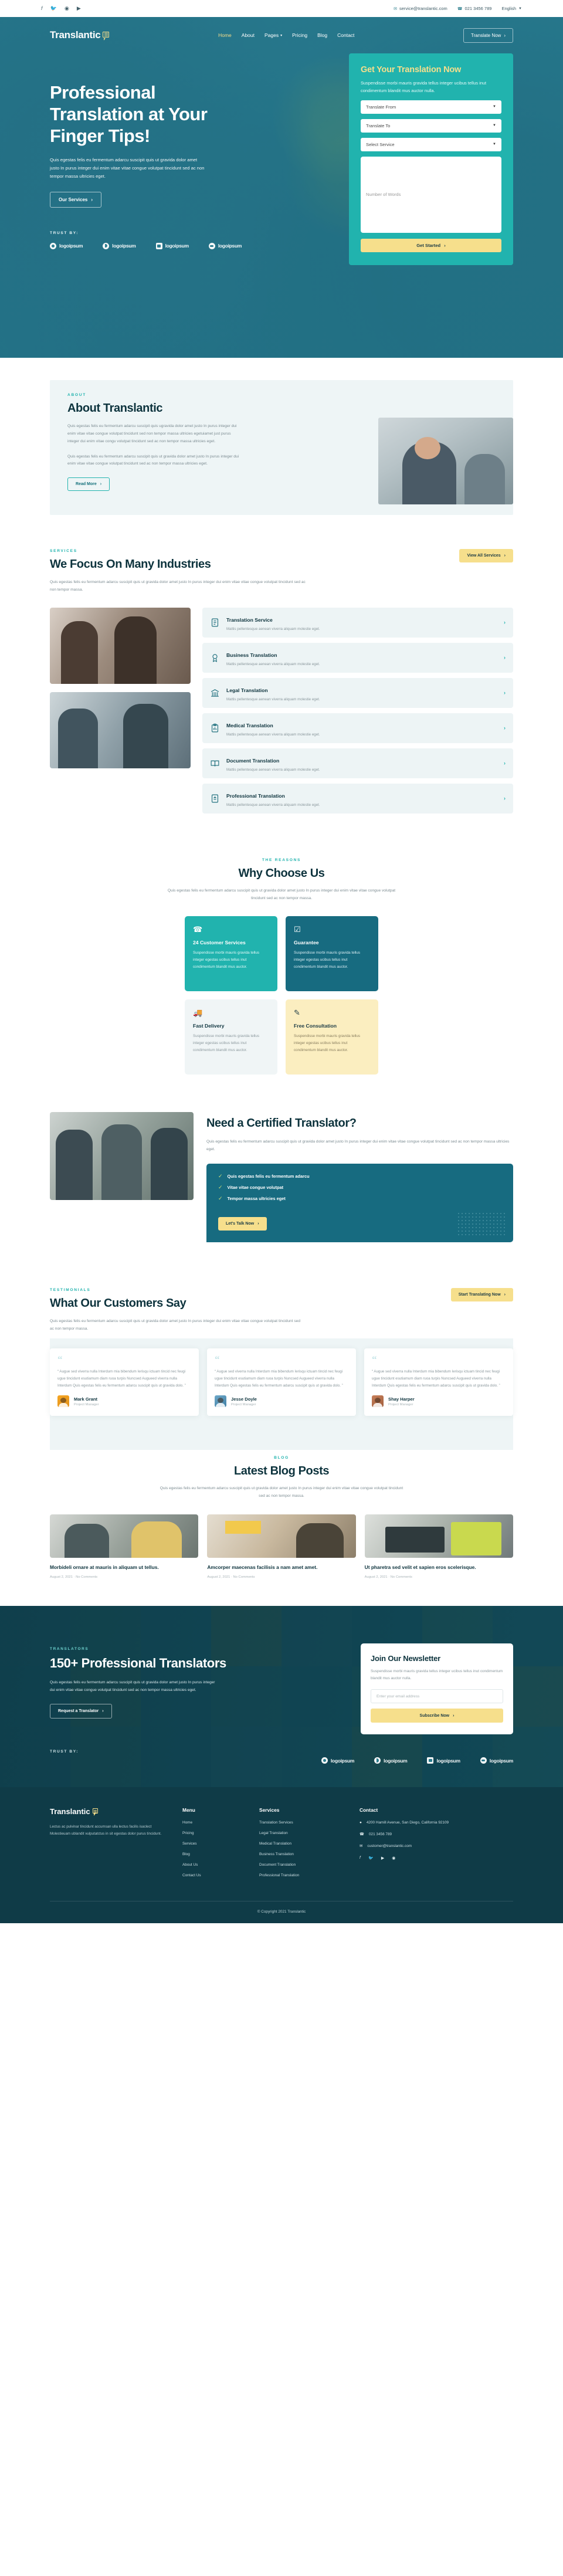  I want to click on newsletter-email-input: Enter your email address, so click(437, 1696).